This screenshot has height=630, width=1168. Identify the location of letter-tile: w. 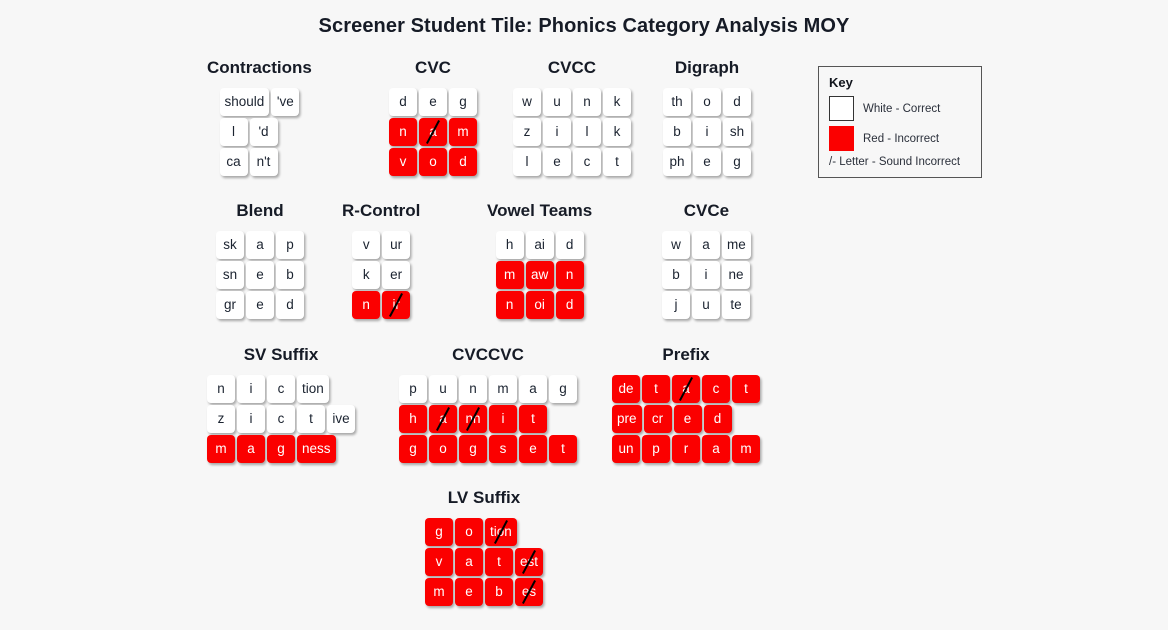
(527, 102).